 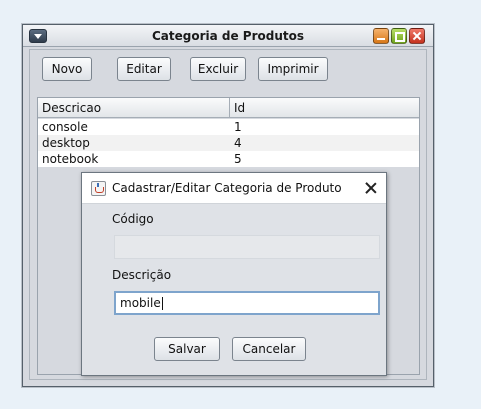 What do you see at coordinates (228, 127) in the screenshot?
I see `table-row: console 1` at bounding box center [228, 127].